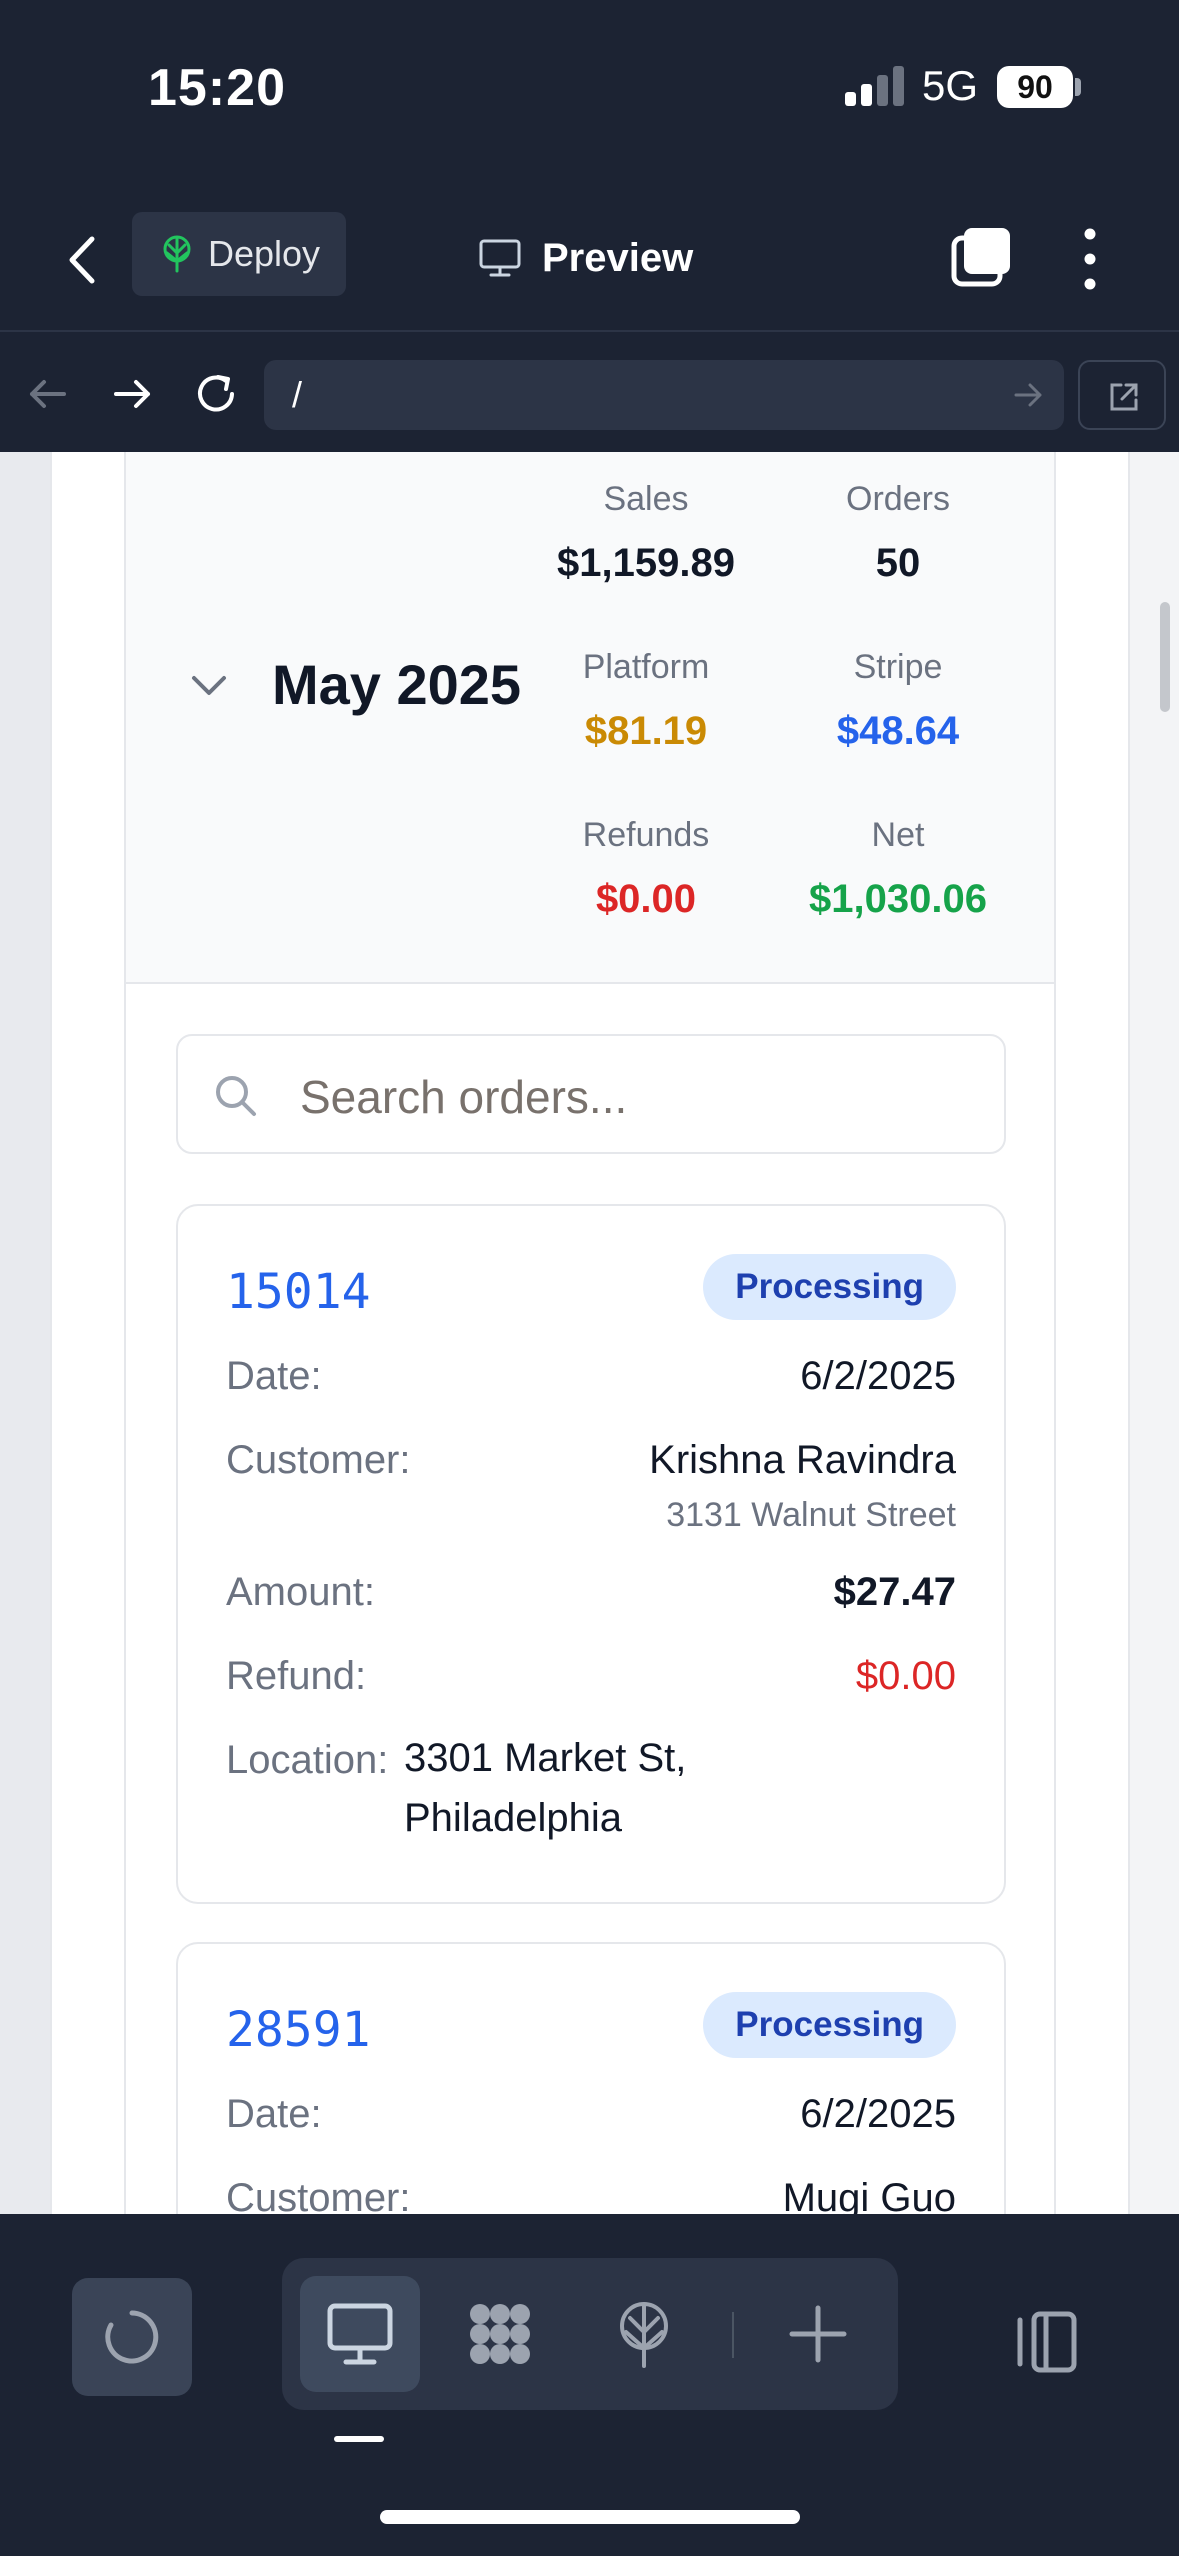 The width and height of the screenshot is (1179, 2556). What do you see at coordinates (646, 533) in the screenshot?
I see `stat-sales: Sales $1,159.89` at bounding box center [646, 533].